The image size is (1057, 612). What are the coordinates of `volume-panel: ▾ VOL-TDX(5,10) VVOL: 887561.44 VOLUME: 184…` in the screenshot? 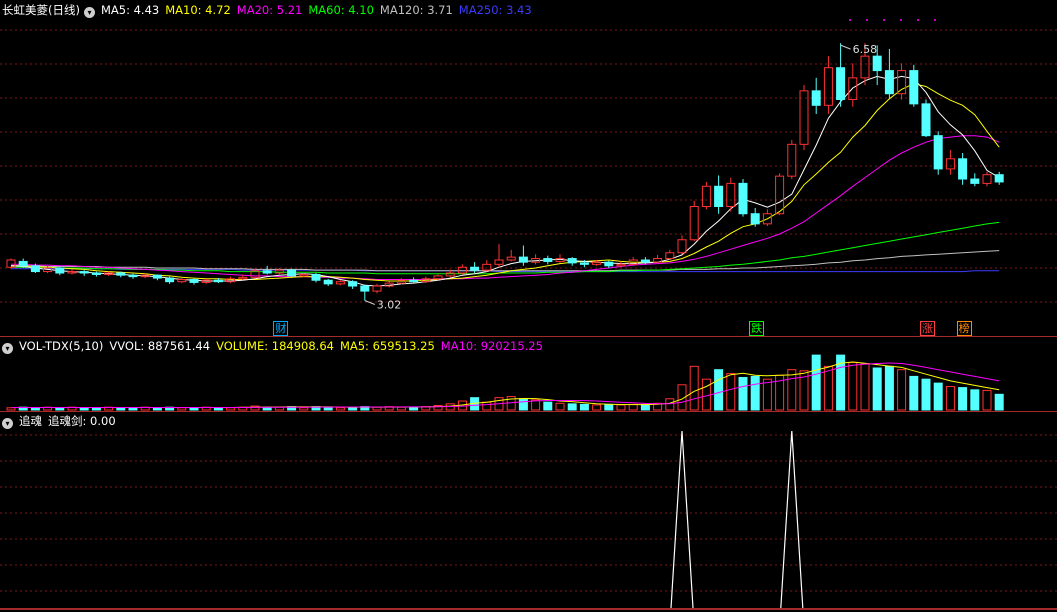 It's located at (528, 373).